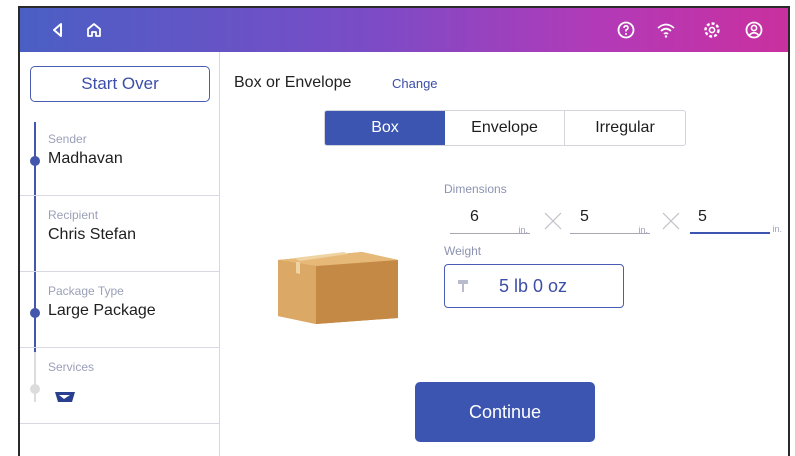  What do you see at coordinates (475, 189) in the screenshot?
I see `dimensions-label: Dimensions` at bounding box center [475, 189].